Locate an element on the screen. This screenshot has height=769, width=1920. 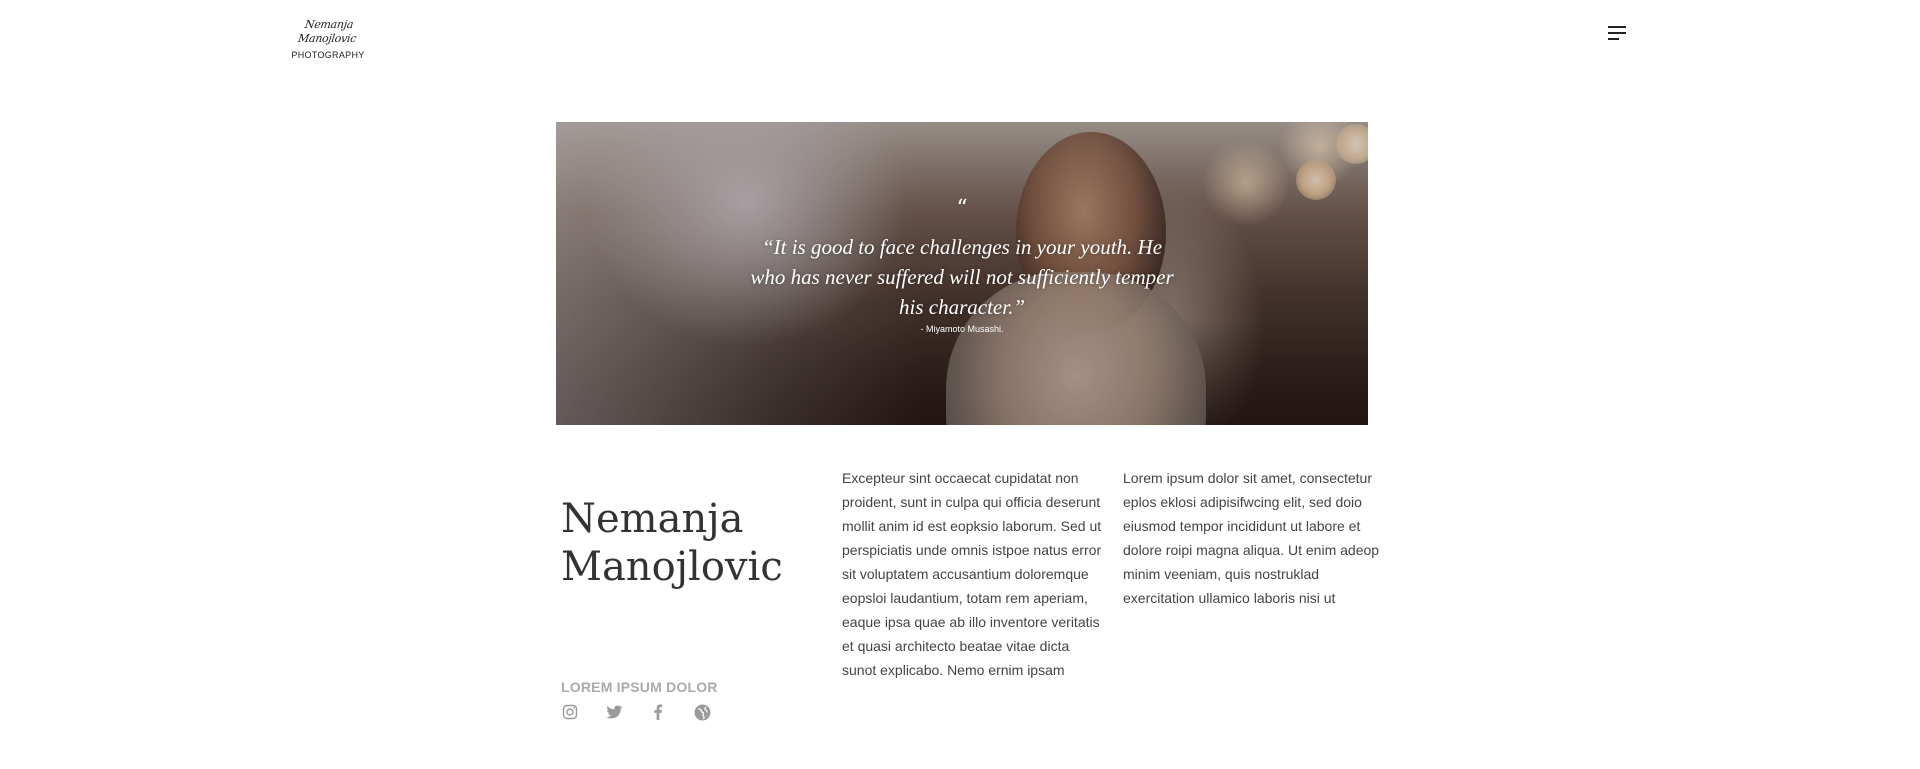
hamburger-menu-icon is located at coordinates (1618, 35).